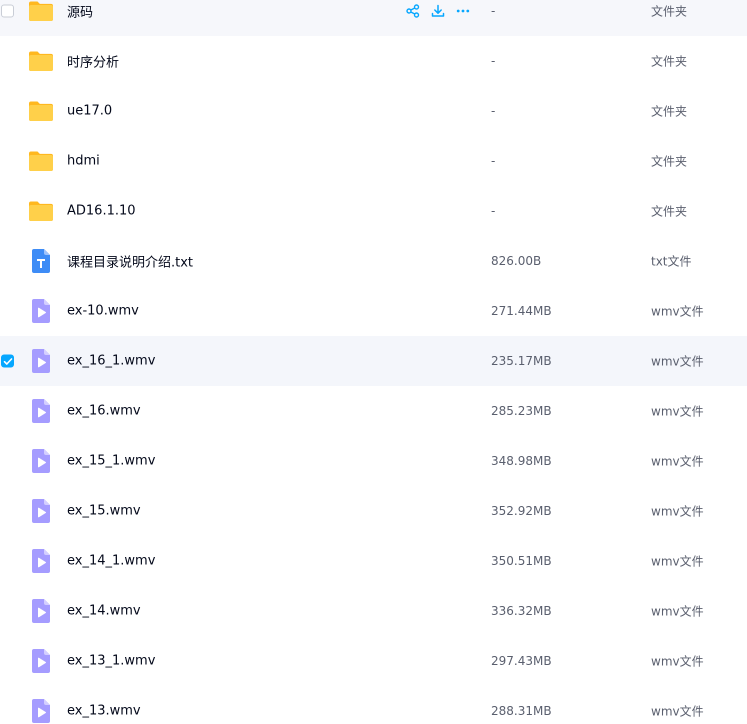  Describe the element at coordinates (521, 711) in the screenshot. I see `file-size: 288.31MB` at that location.